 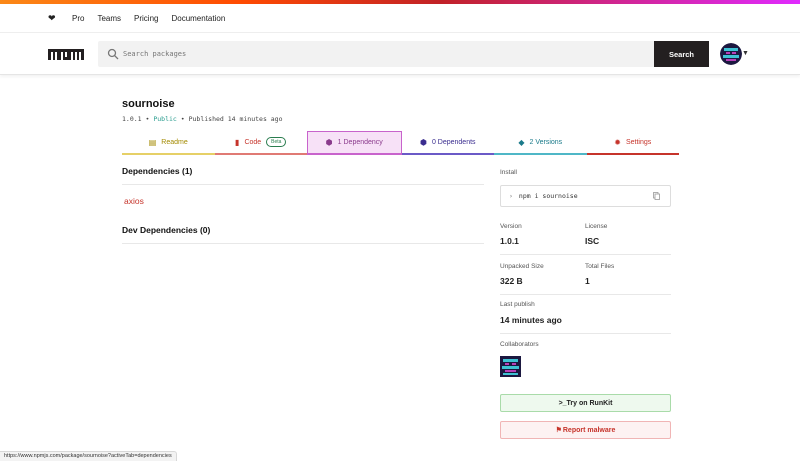 What do you see at coordinates (166, 230) in the screenshot?
I see `dev-dependencies-heading: Dev Dependencies (0)` at bounding box center [166, 230].